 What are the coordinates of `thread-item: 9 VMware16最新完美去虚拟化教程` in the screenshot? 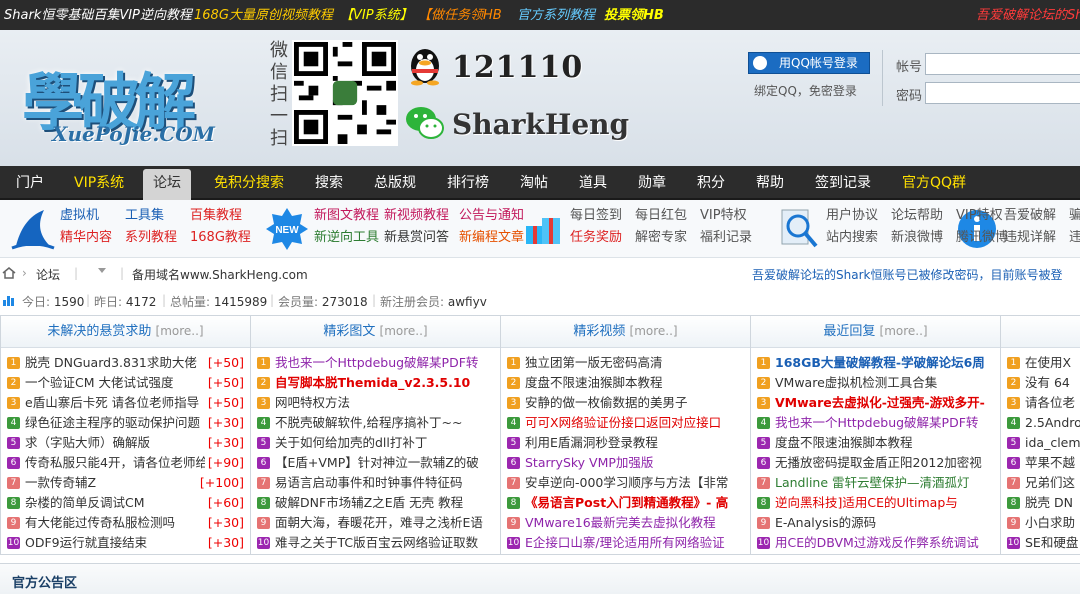 It's located at (628, 523).